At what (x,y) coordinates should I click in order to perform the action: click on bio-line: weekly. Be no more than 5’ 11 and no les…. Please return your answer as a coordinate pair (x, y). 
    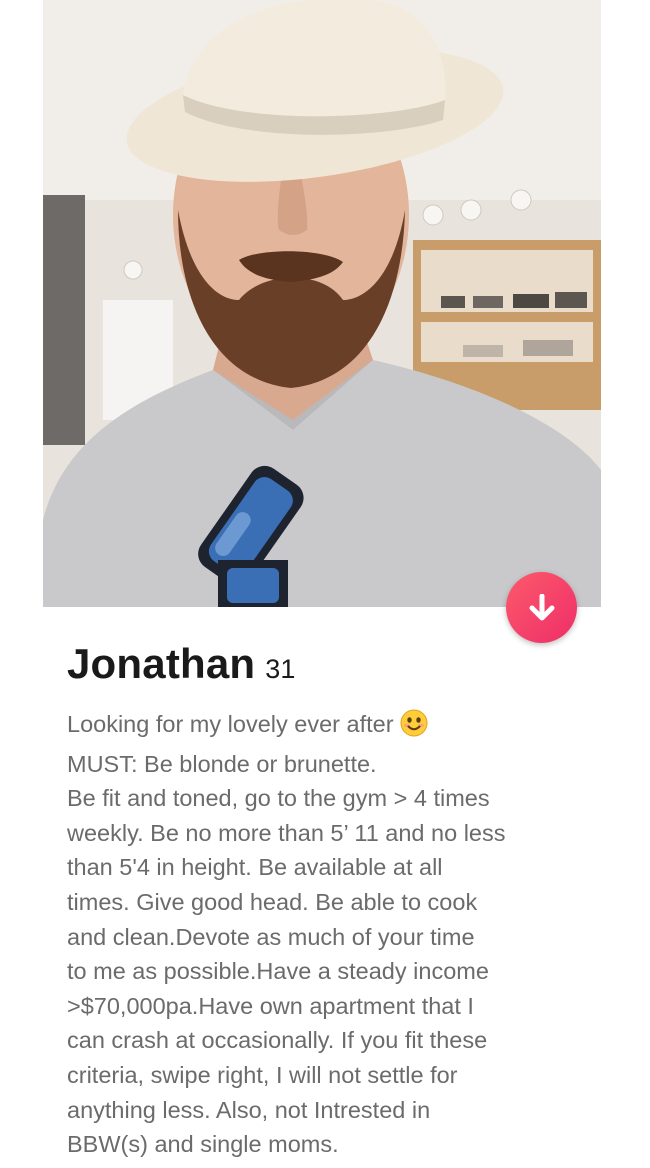
    Looking at the image, I should click on (286, 832).